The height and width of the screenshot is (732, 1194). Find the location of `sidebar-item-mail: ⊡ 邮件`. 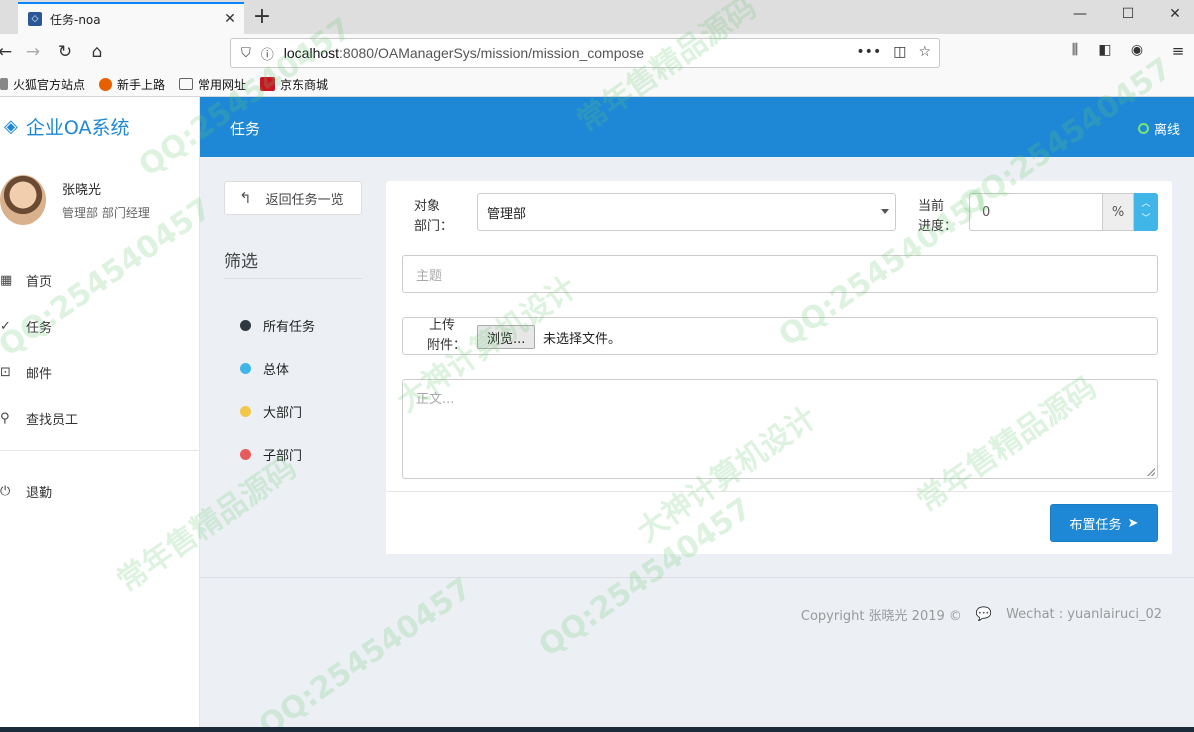

sidebar-item-mail: ⊡ 邮件 is located at coordinates (100, 372).